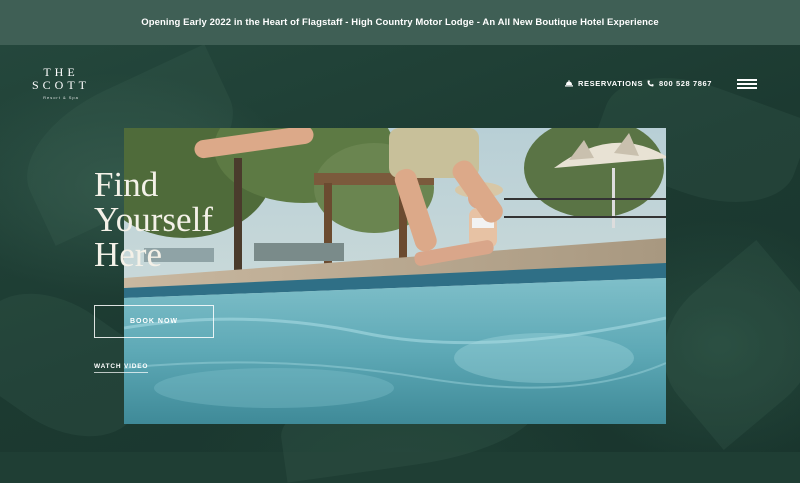  I want to click on bell-icon, so click(569, 83).